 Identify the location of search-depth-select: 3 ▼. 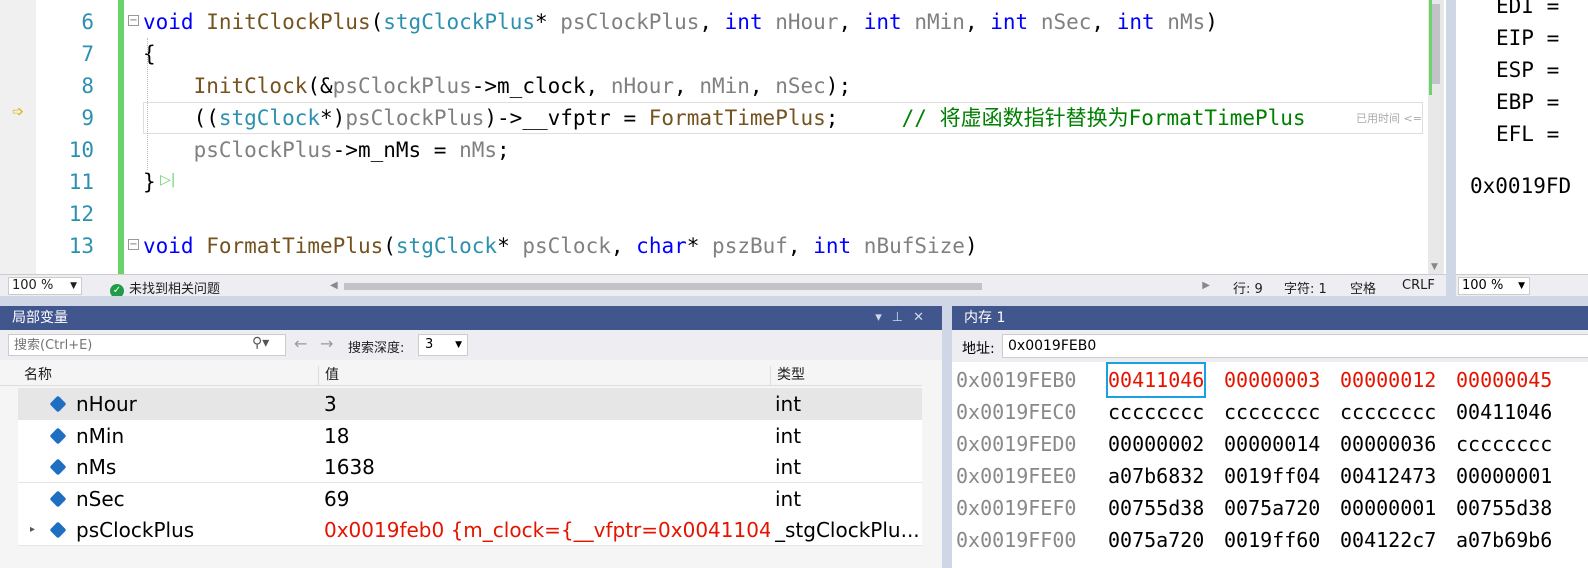
(443, 345).